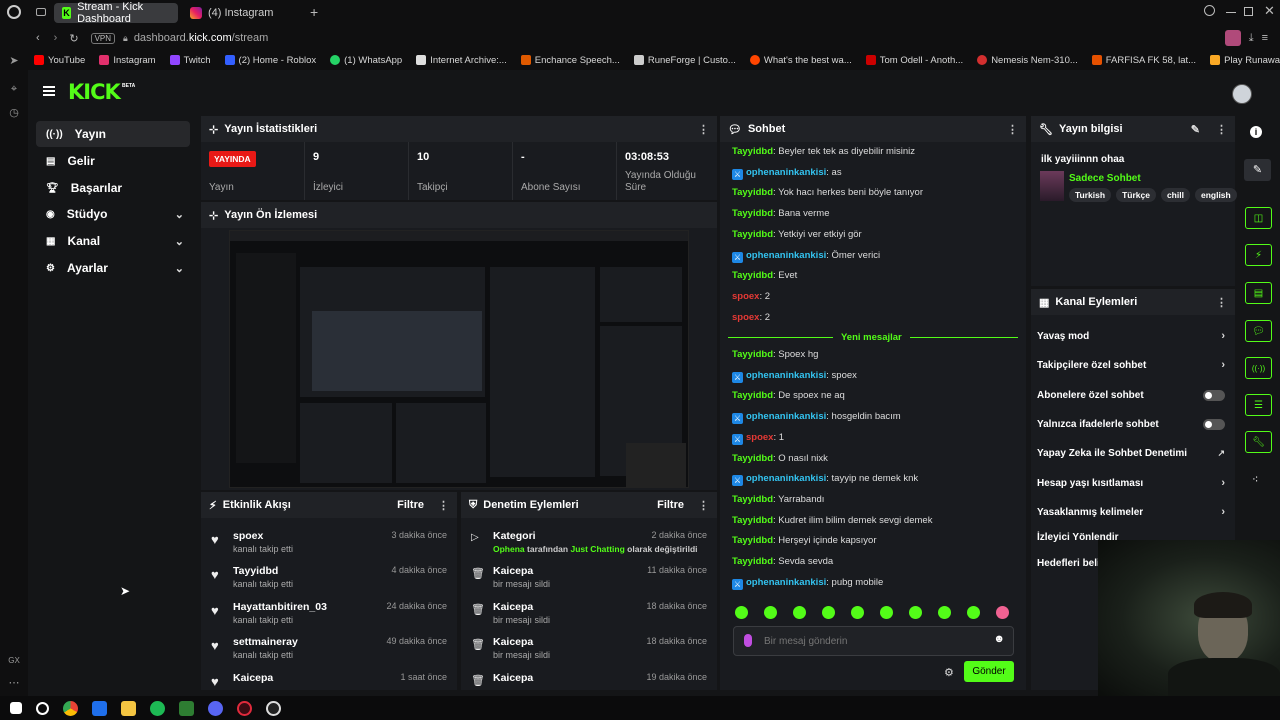  What do you see at coordinates (1175, 195) in the screenshot?
I see `tag: chill` at bounding box center [1175, 195].